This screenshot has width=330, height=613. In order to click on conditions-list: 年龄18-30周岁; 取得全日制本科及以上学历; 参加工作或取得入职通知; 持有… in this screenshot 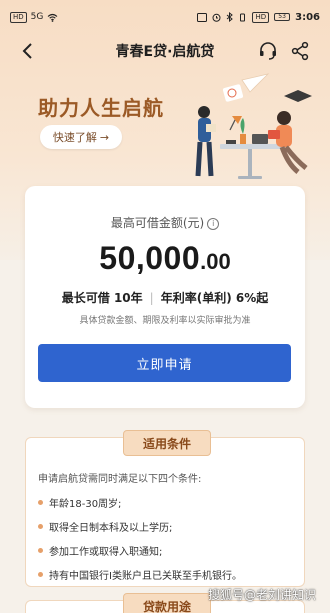, I will do `click(140, 538)`.